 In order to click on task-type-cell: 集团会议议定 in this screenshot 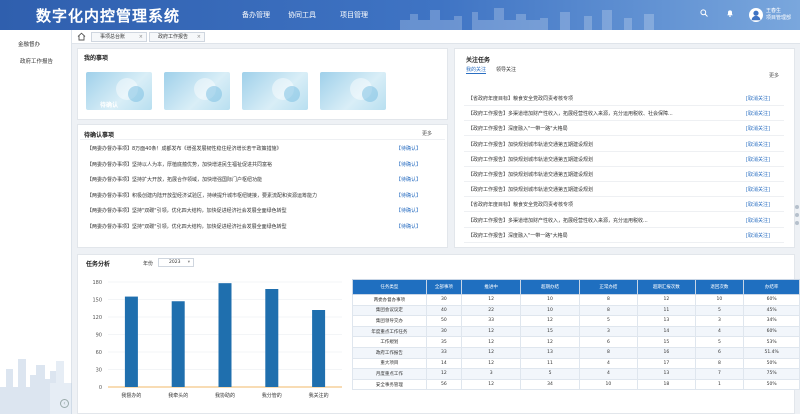, I will do `click(389, 310)`.